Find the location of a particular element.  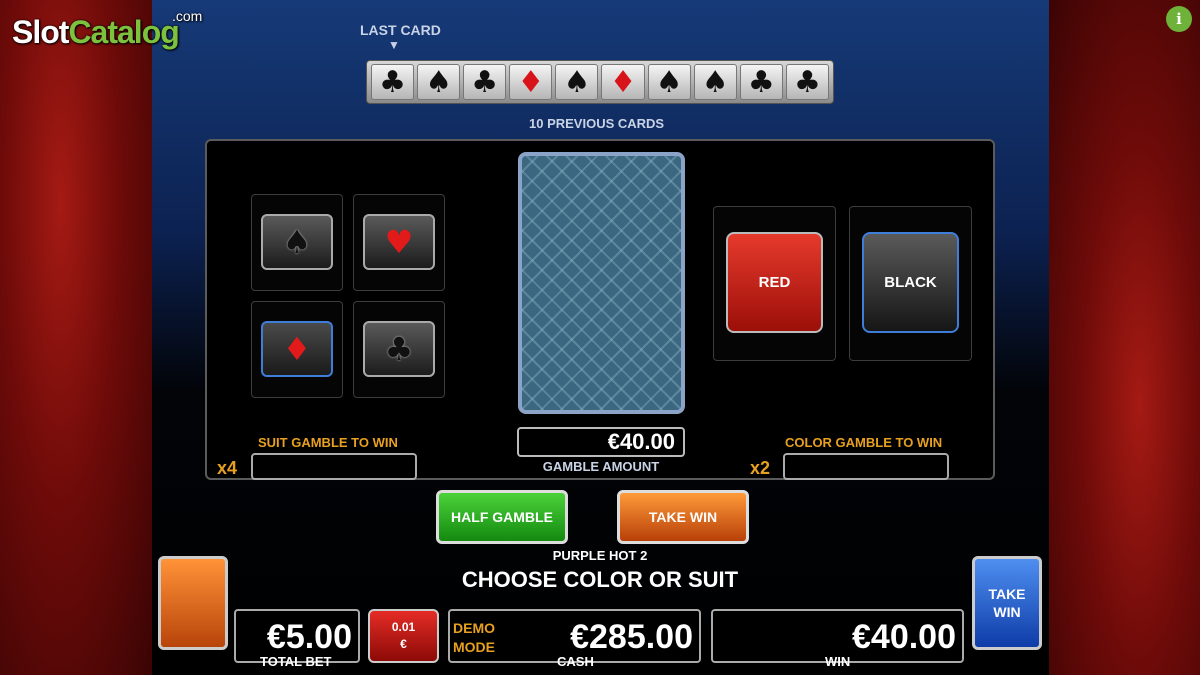

color-gamble-label: COLOR GAMBLE TO WIN is located at coordinates (864, 442).